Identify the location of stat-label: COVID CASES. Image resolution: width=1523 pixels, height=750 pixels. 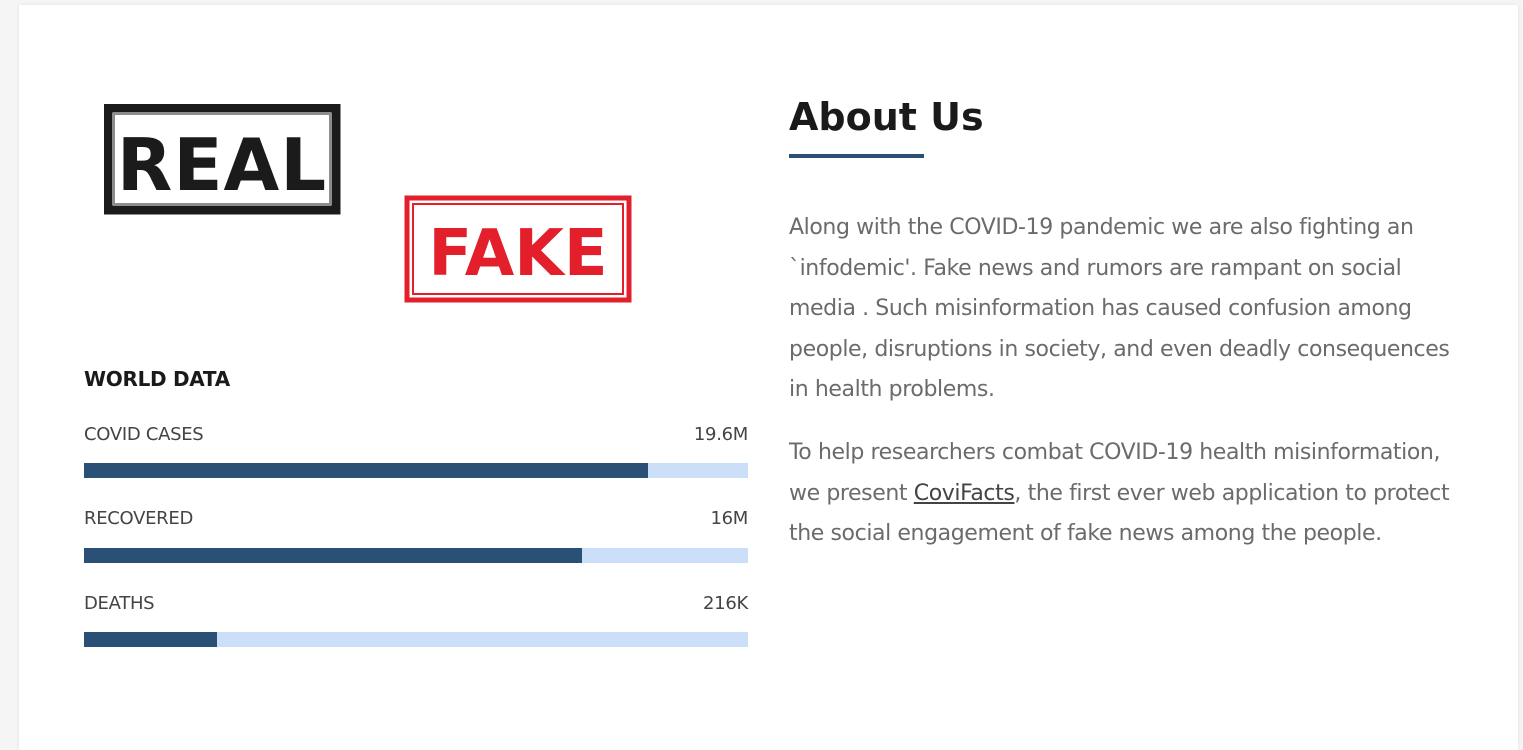
(144, 434).